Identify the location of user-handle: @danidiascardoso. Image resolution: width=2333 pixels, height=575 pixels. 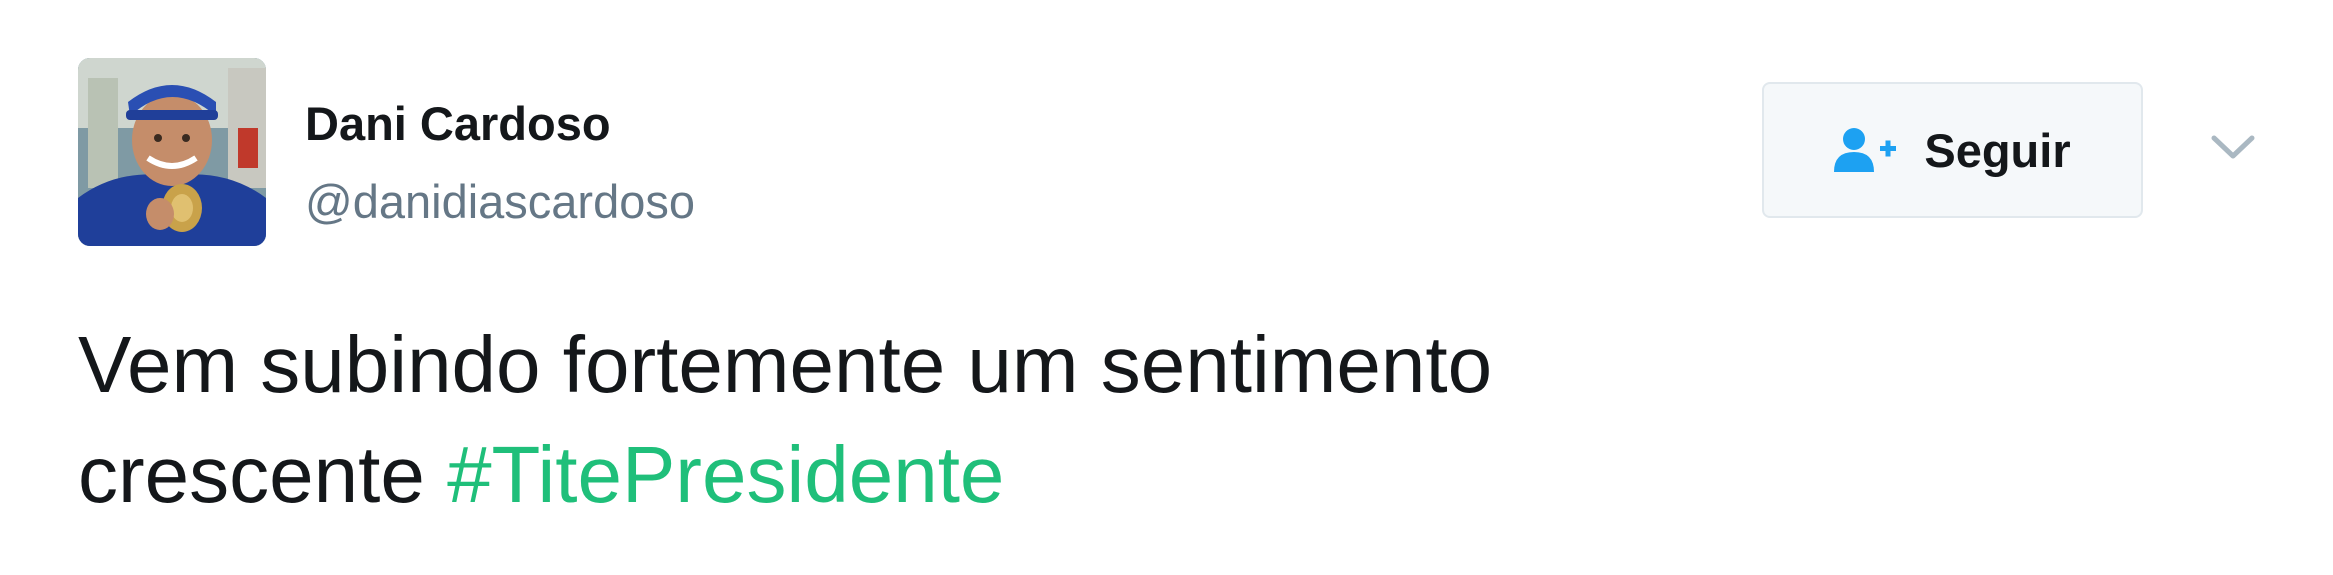
(500, 201).